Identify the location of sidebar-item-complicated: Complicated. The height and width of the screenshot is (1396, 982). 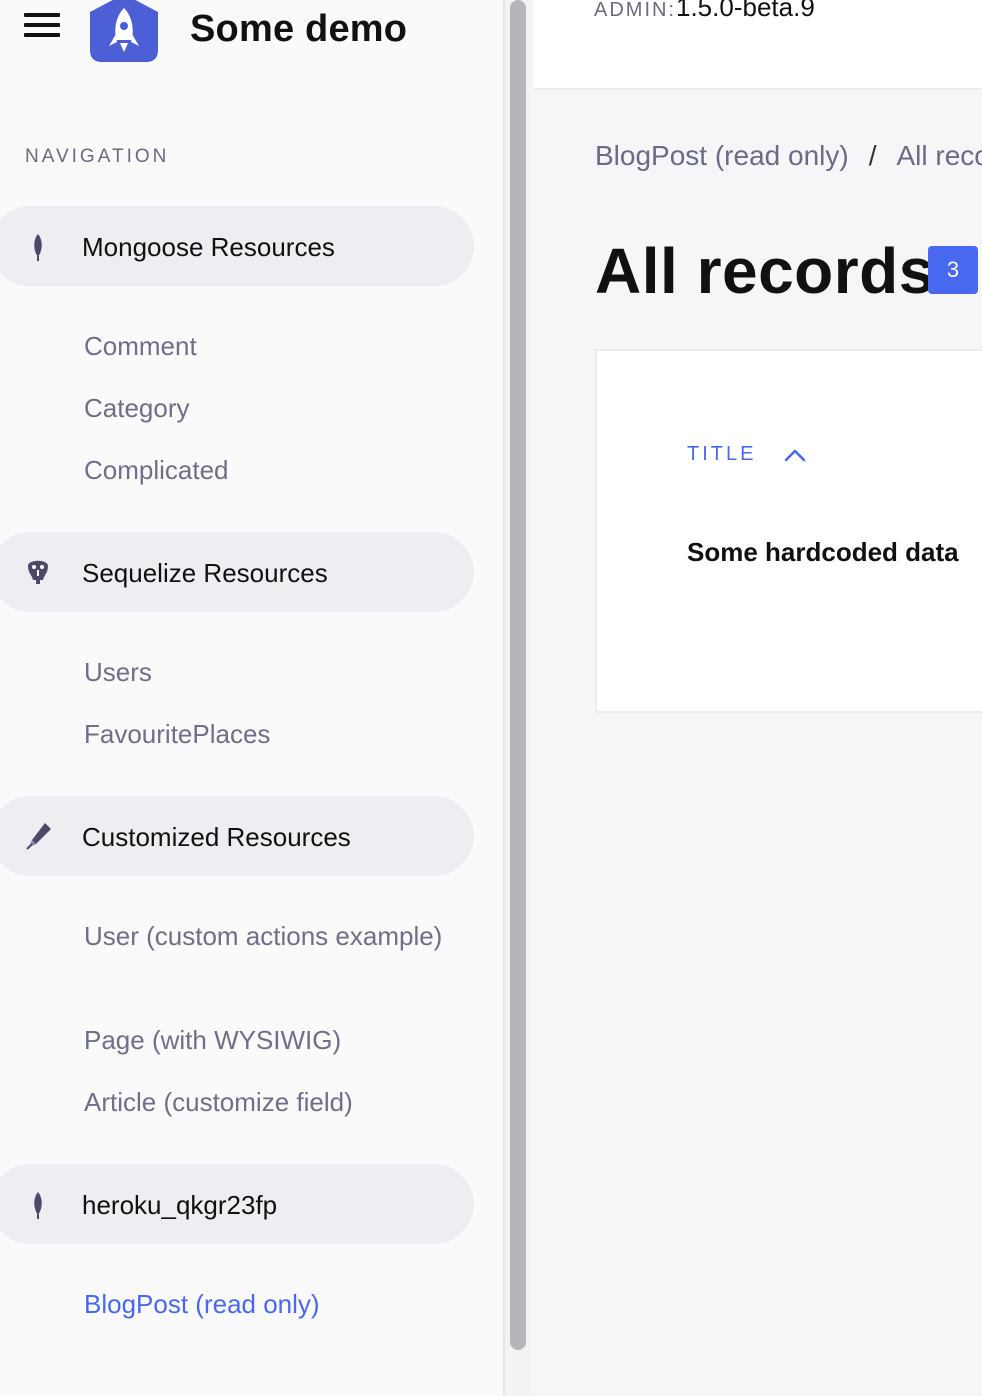
(274, 470).